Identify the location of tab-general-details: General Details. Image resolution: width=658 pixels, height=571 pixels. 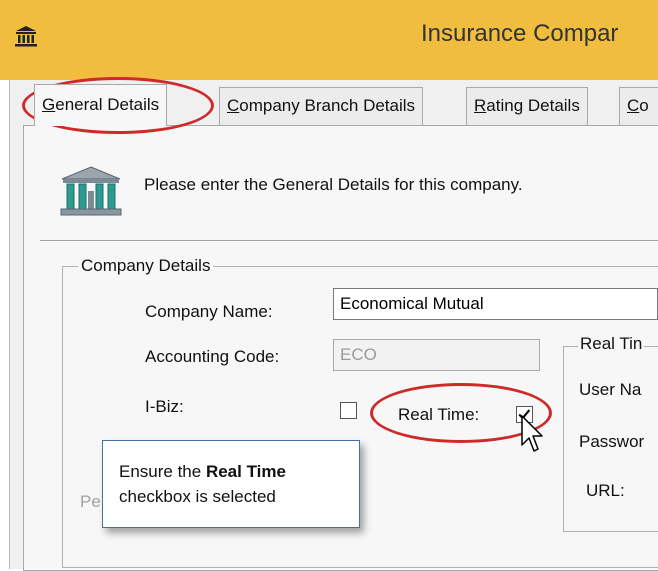
(101, 105).